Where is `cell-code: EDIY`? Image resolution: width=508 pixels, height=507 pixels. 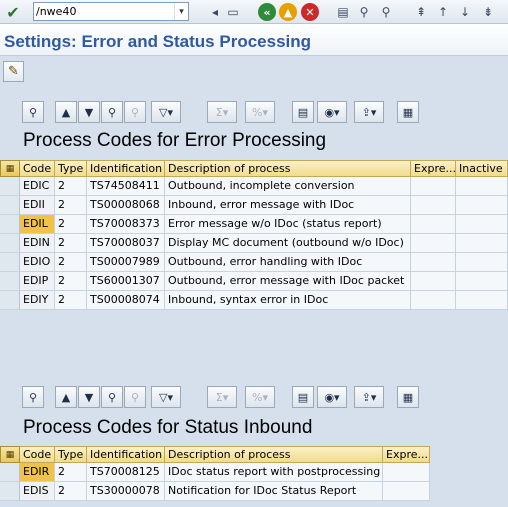 cell-code: EDIY is located at coordinates (37, 300).